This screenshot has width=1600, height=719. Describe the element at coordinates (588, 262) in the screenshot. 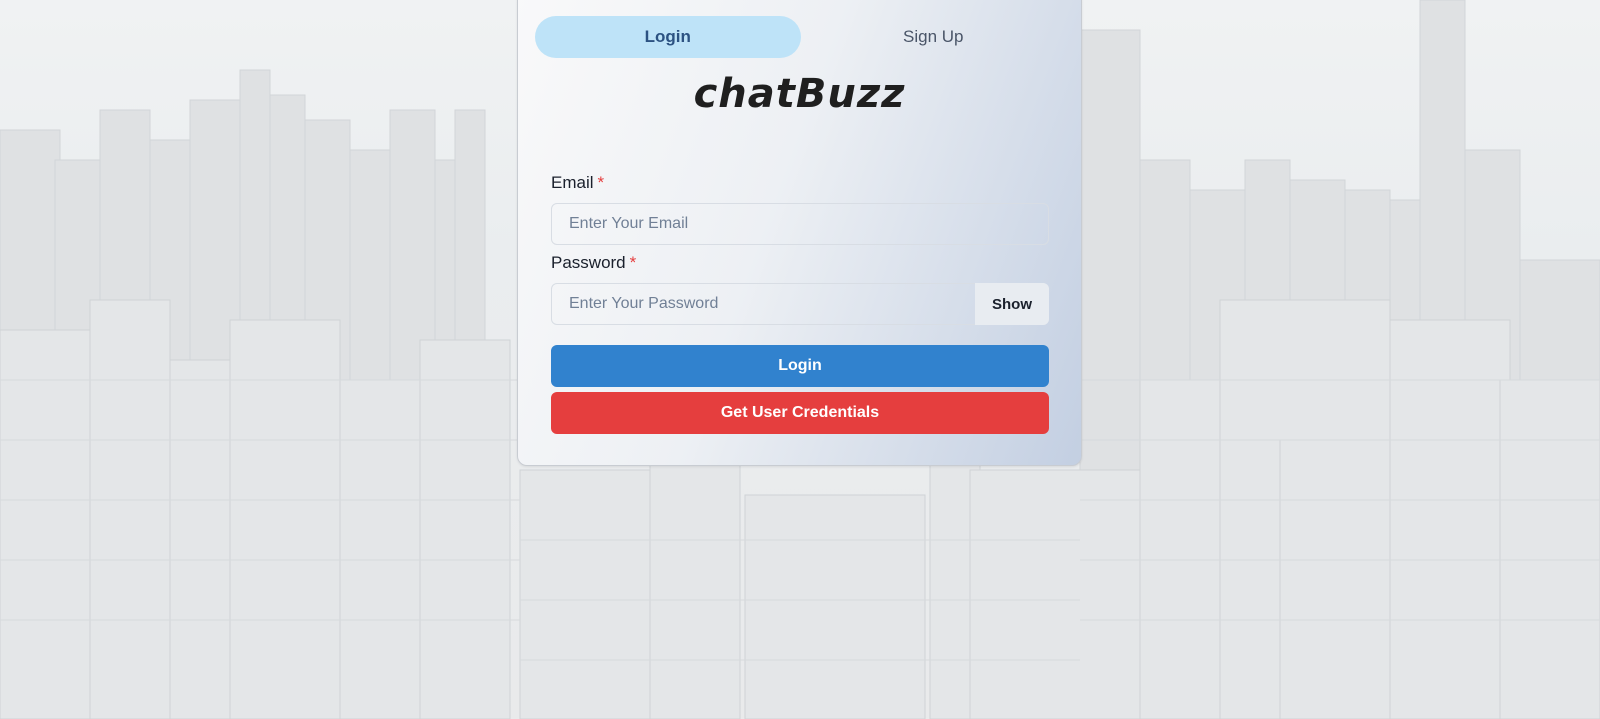

I see `password-label-text: Password` at that location.